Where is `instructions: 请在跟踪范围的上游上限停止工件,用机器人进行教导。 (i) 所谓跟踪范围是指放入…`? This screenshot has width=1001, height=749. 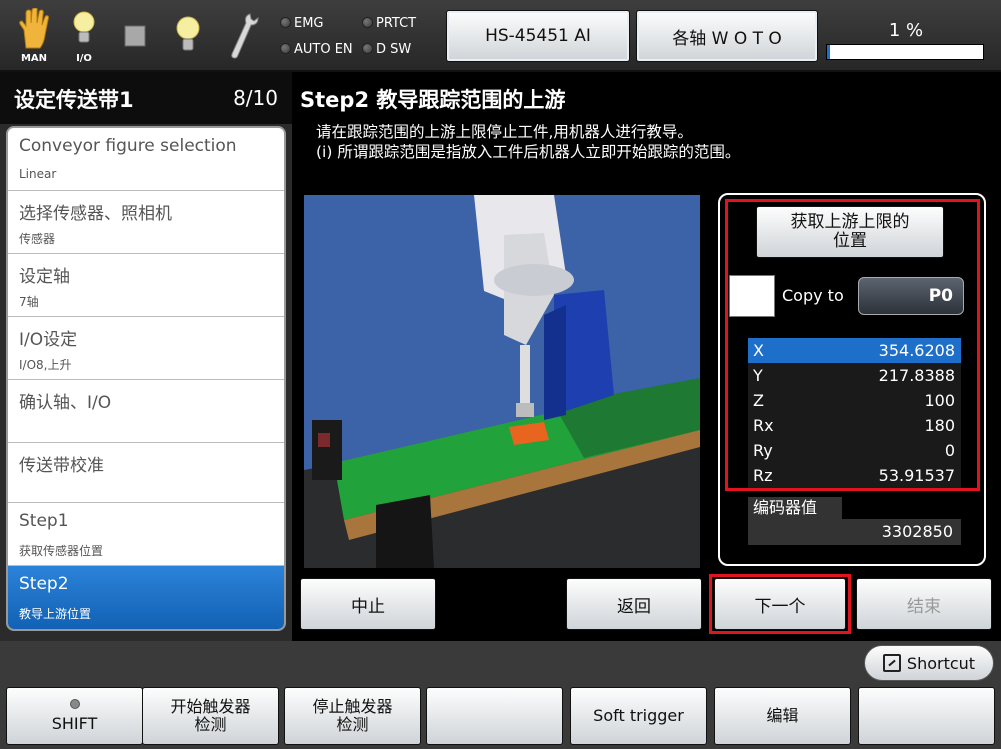
instructions: 请在跟踪范围的上游上限停止工件,用机器人进行教导。 (i) 所谓跟踪范围是指放入… is located at coordinates (528, 142).